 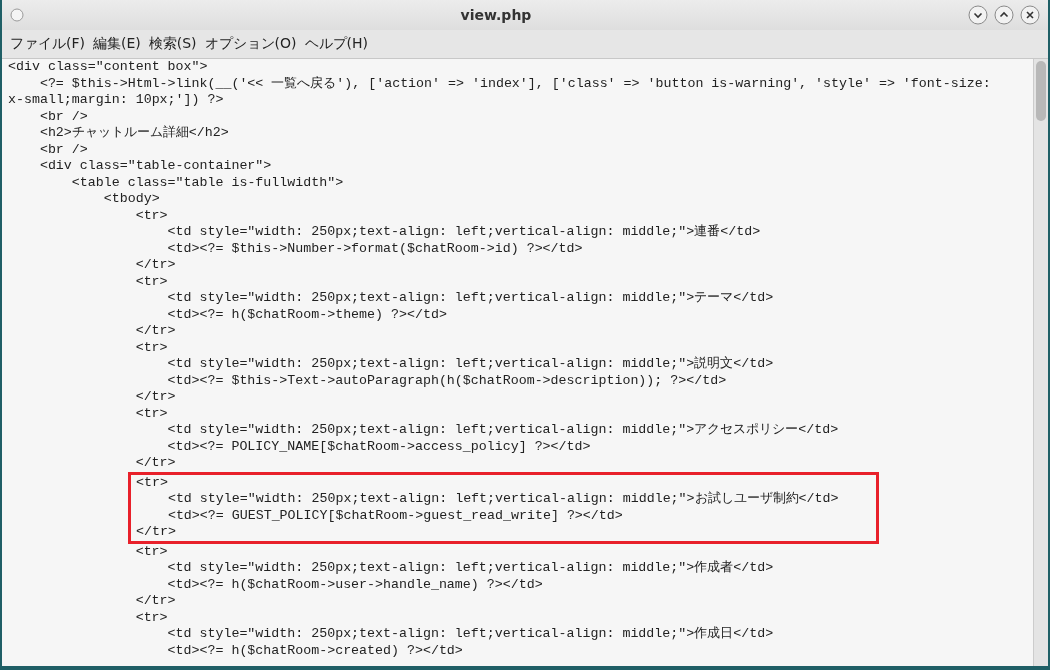 I want to click on code-line: <?= $this->Html->link(__('<< 一覧へ戻る'), ['action' => 'index'], ['class' => 'button is-warning', 'style' => 'font-size: x-small;margin: 10px;']) ?>, so click(x=500, y=92).